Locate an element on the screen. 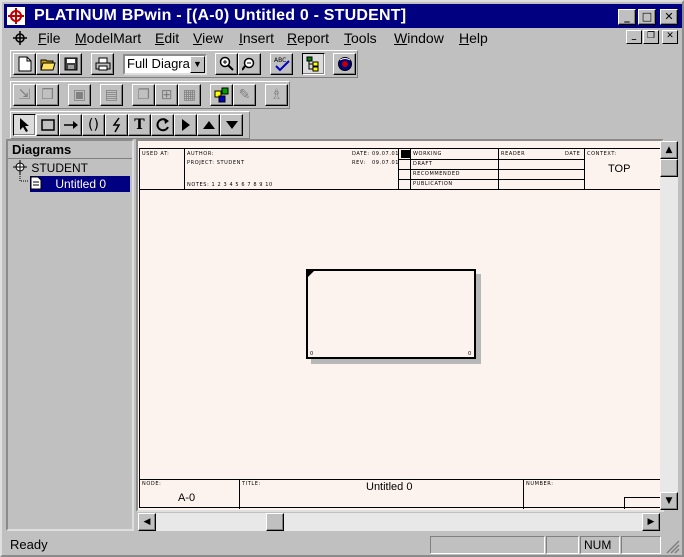  zoom-in-button is located at coordinates (226, 64).